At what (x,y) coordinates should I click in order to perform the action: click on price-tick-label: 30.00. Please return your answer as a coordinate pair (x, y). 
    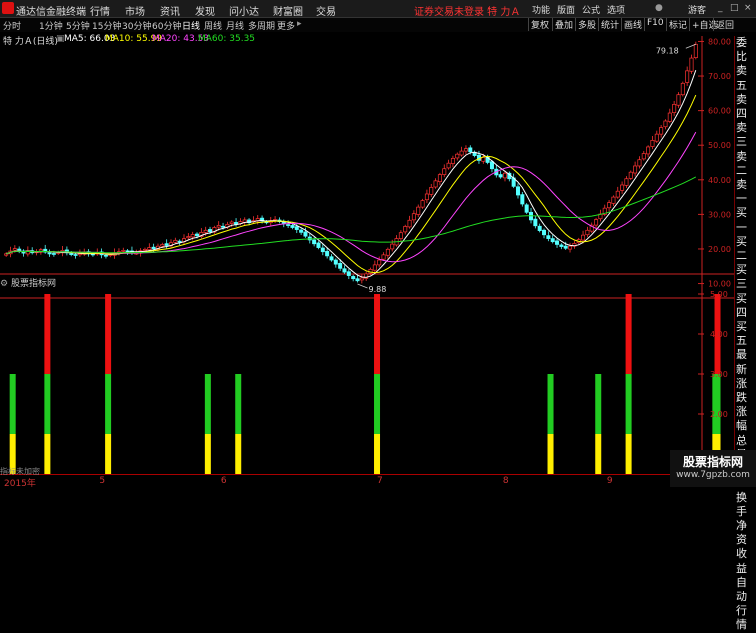
    Looking at the image, I should click on (719, 214).